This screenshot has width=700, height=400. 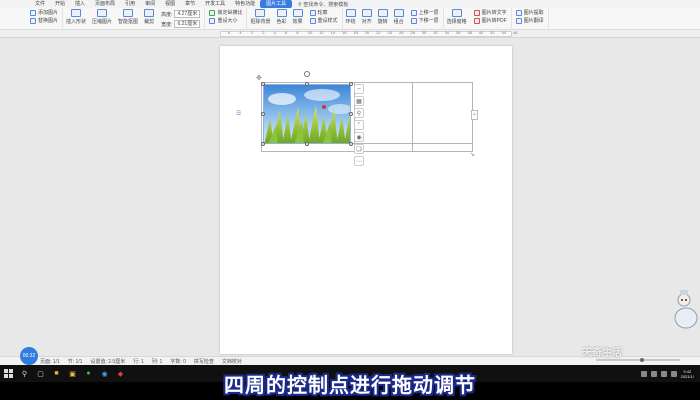 What do you see at coordinates (359, 161) in the screenshot?
I see `more-icon: ⋯` at bounding box center [359, 161].